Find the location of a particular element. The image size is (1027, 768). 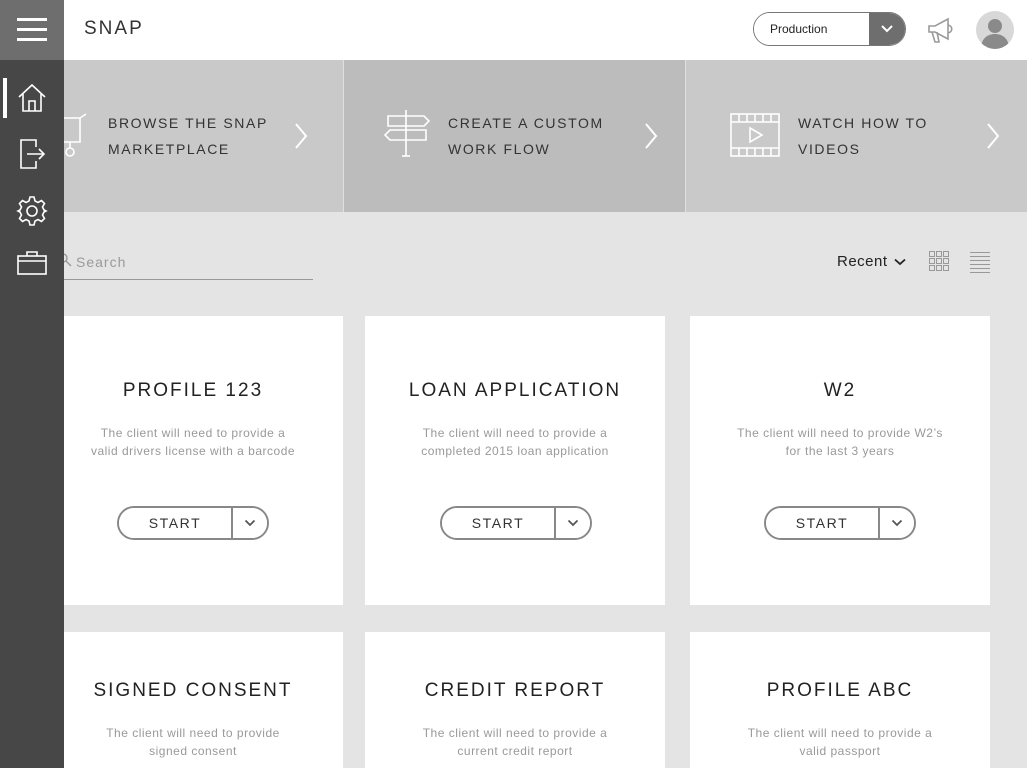

menu-button is located at coordinates (32, 30).